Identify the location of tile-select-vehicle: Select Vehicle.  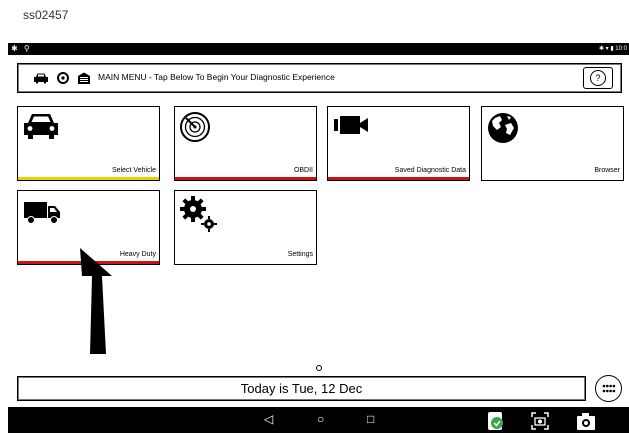
(88, 143).